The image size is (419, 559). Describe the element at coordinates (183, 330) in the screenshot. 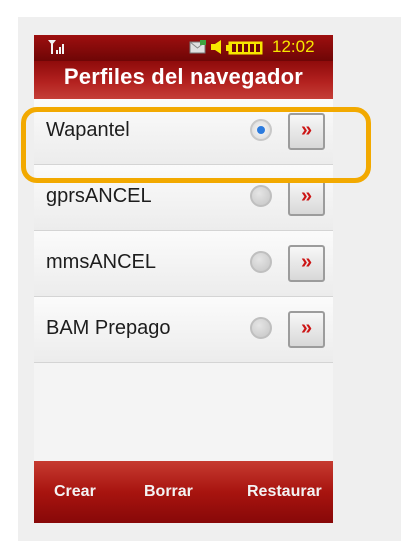

I see `profile-row-bam-prepago: BAM Prepago »` at that location.